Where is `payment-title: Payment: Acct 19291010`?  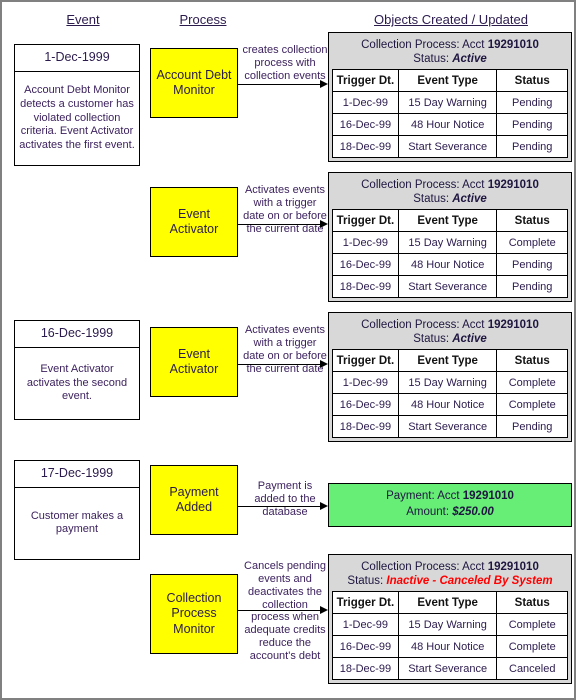
payment-title: Payment: Acct 19291010 is located at coordinates (450, 497).